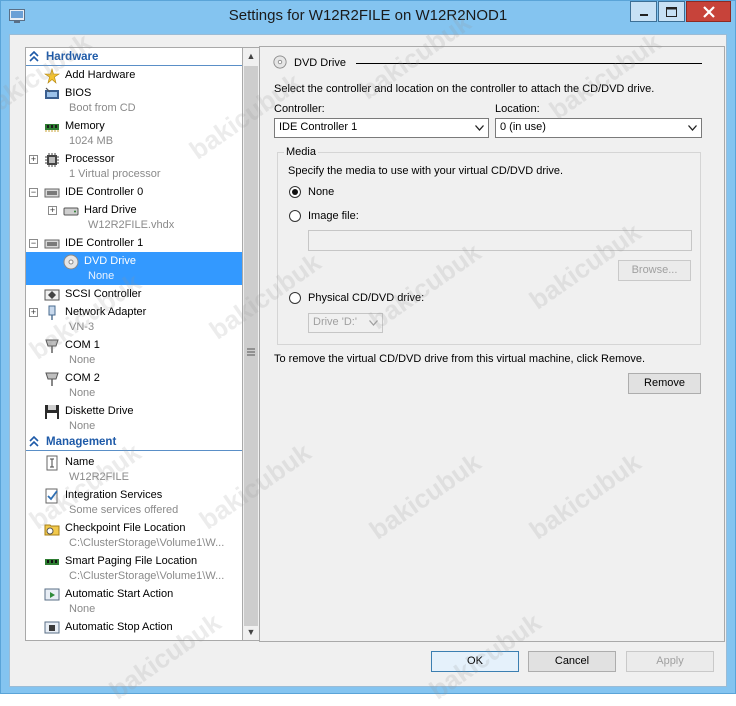 This screenshot has height=706, width=736. I want to click on scroll-down-icon: ▼, so click(251, 632).